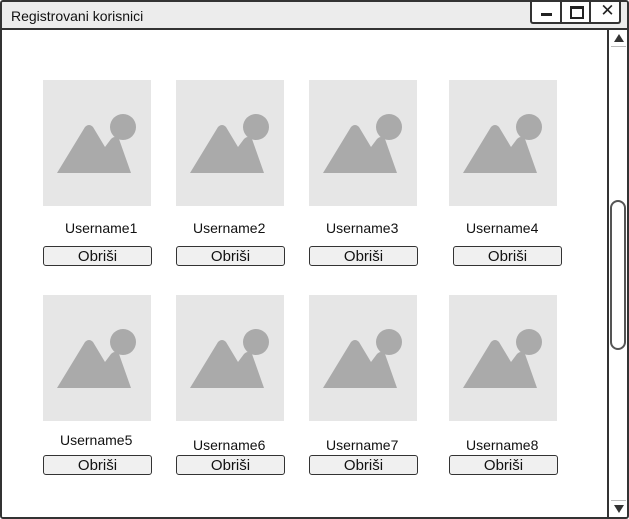 This screenshot has width=629, height=519. What do you see at coordinates (618, 38) in the screenshot?
I see `arrow-up-icon` at bounding box center [618, 38].